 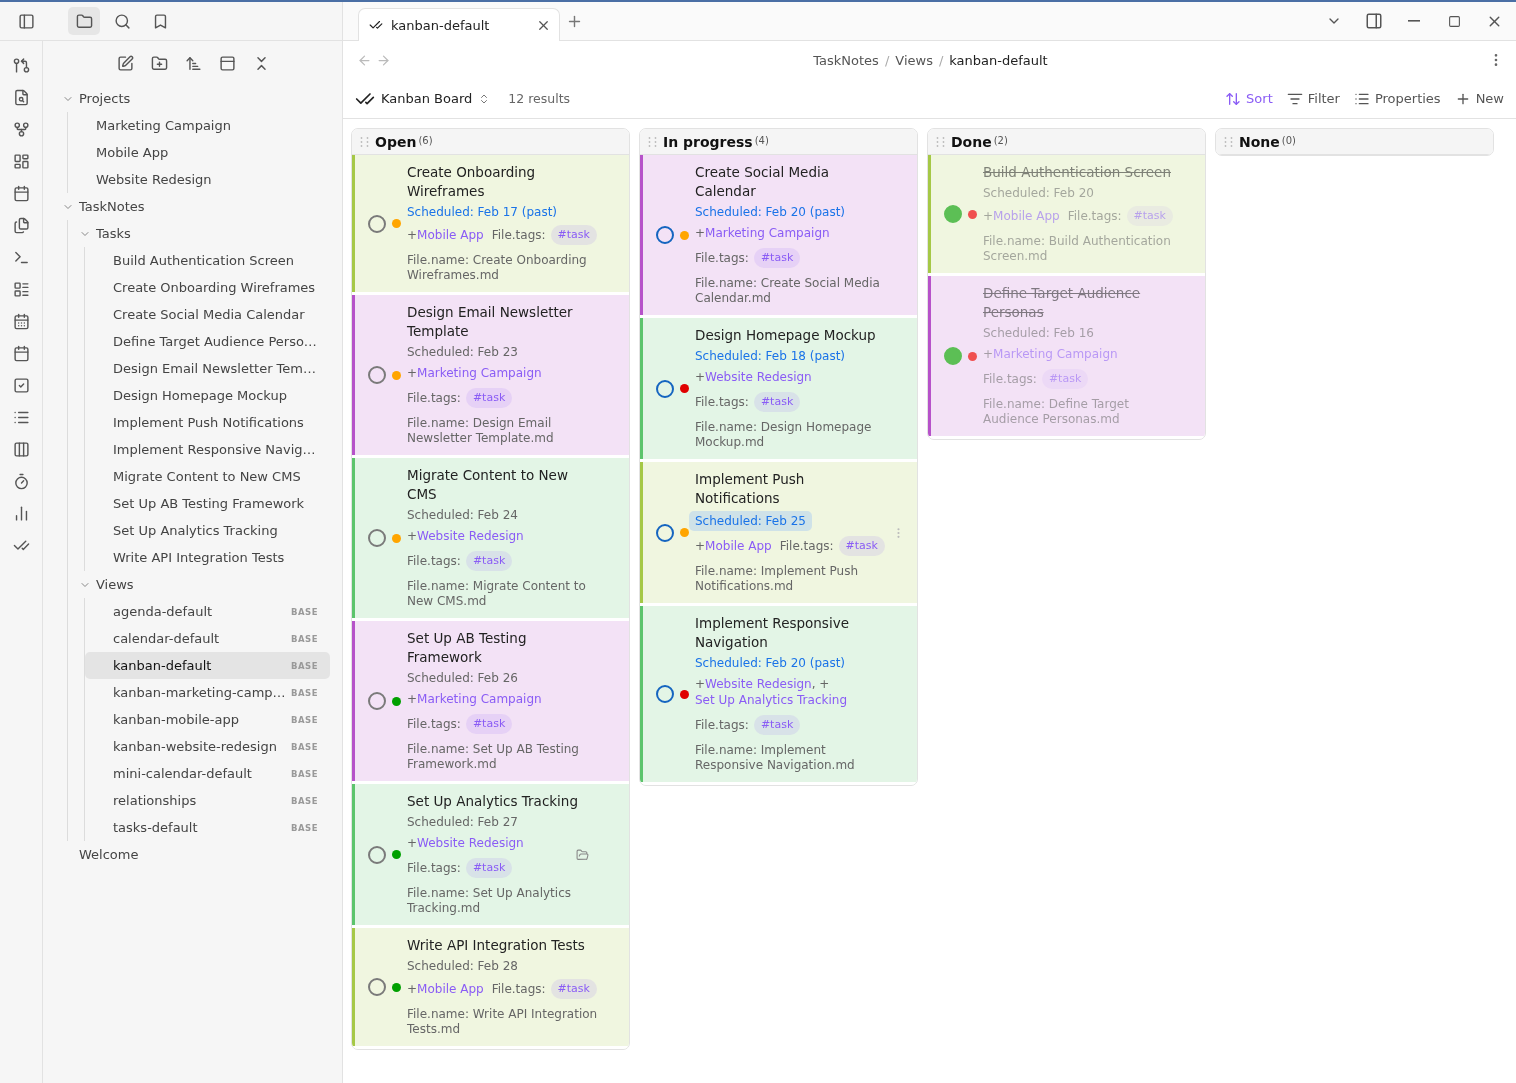 I want to click on folder-item: Tasks, so click(x=199, y=233).